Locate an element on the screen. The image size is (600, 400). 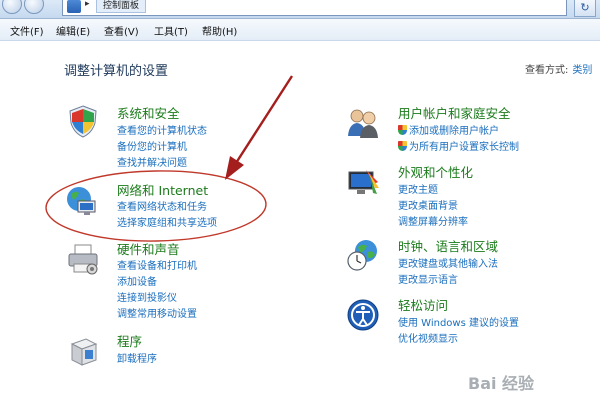
link-homegroup-sharing: 选择家庭组和共享选项 is located at coordinates (167, 221).